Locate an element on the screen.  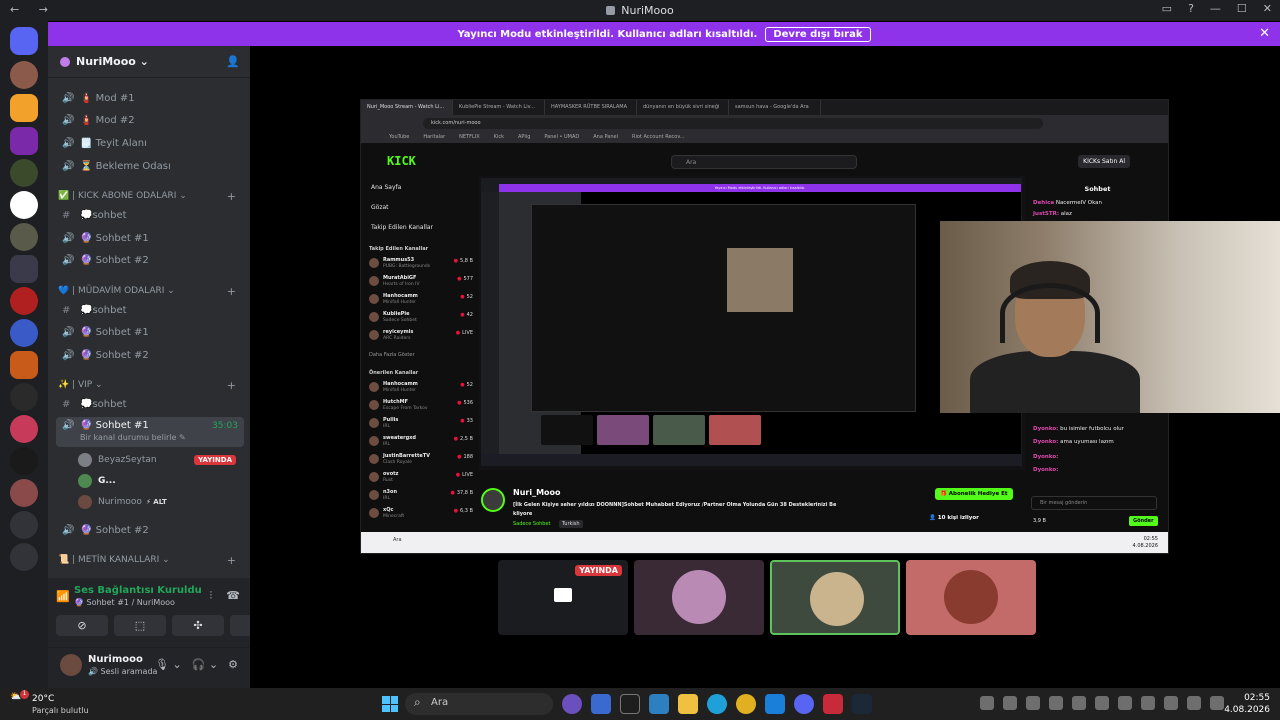
discover-icon is located at coordinates (24, 557).